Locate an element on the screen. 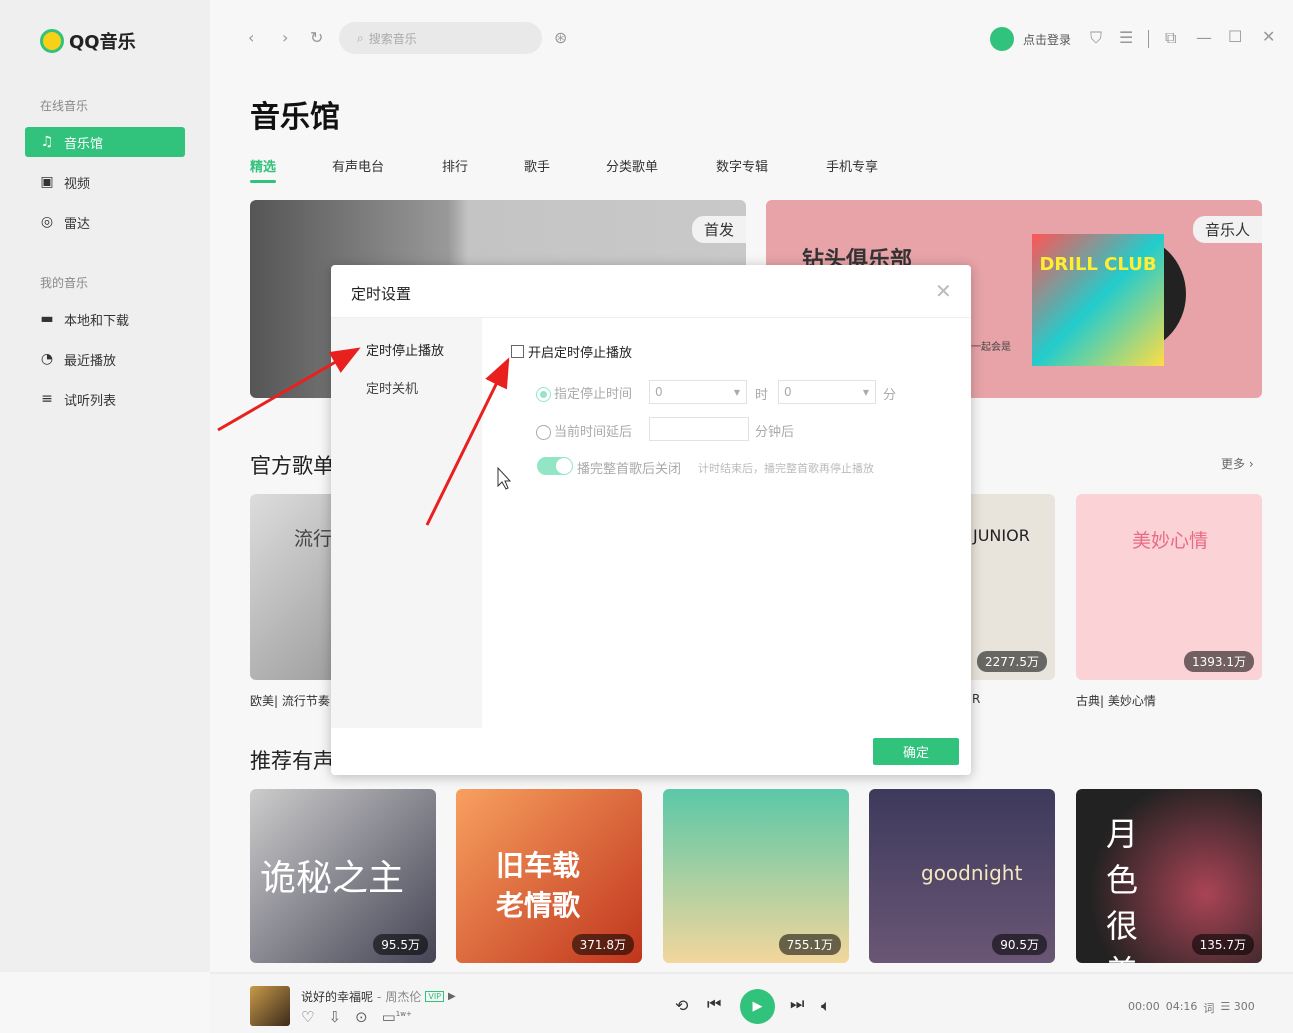 Image resolution: width=1293 pixels, height=1033 pixels. mv-icon: ▶ is located at coordinates (452, 996).